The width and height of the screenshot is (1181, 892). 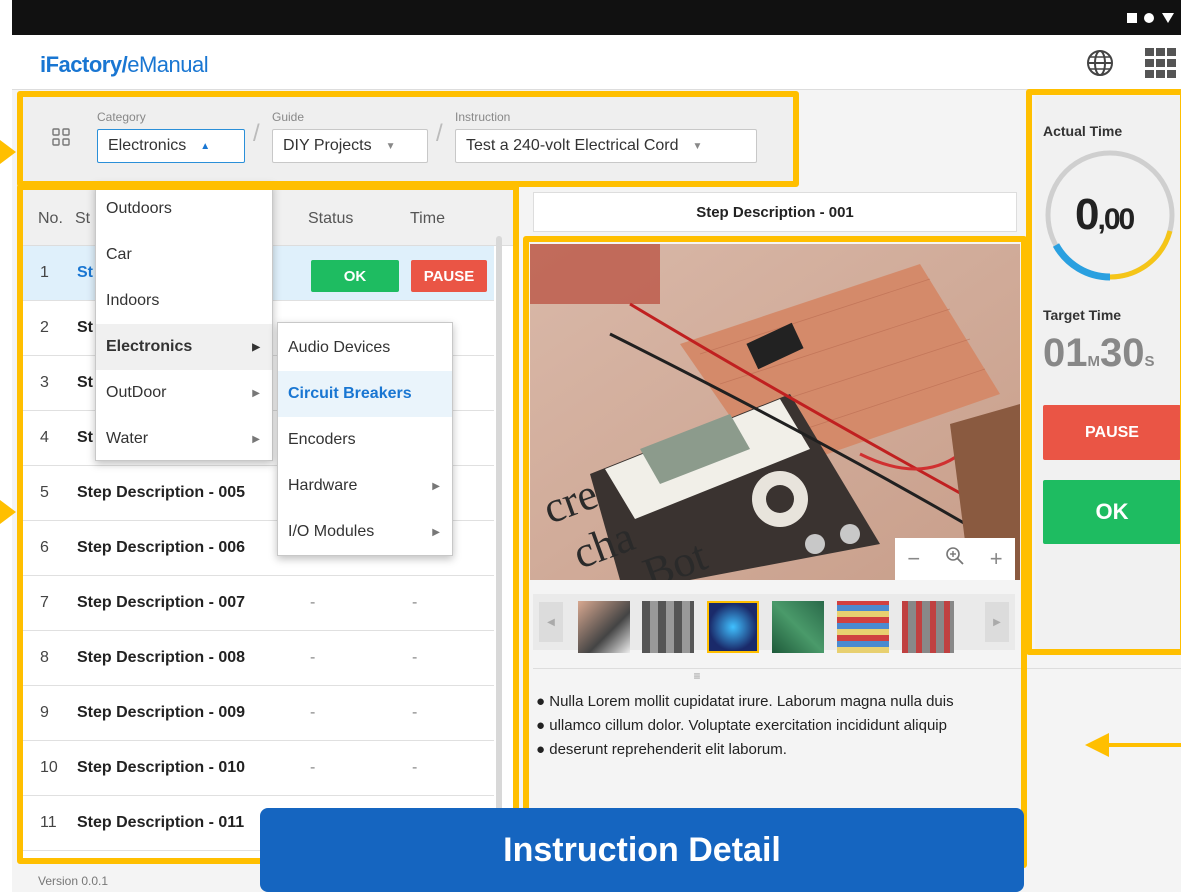 What do you see at coordinates (427, 218) in the screenshot?
I see `header-time: Time` at bounding box center [427, 218].